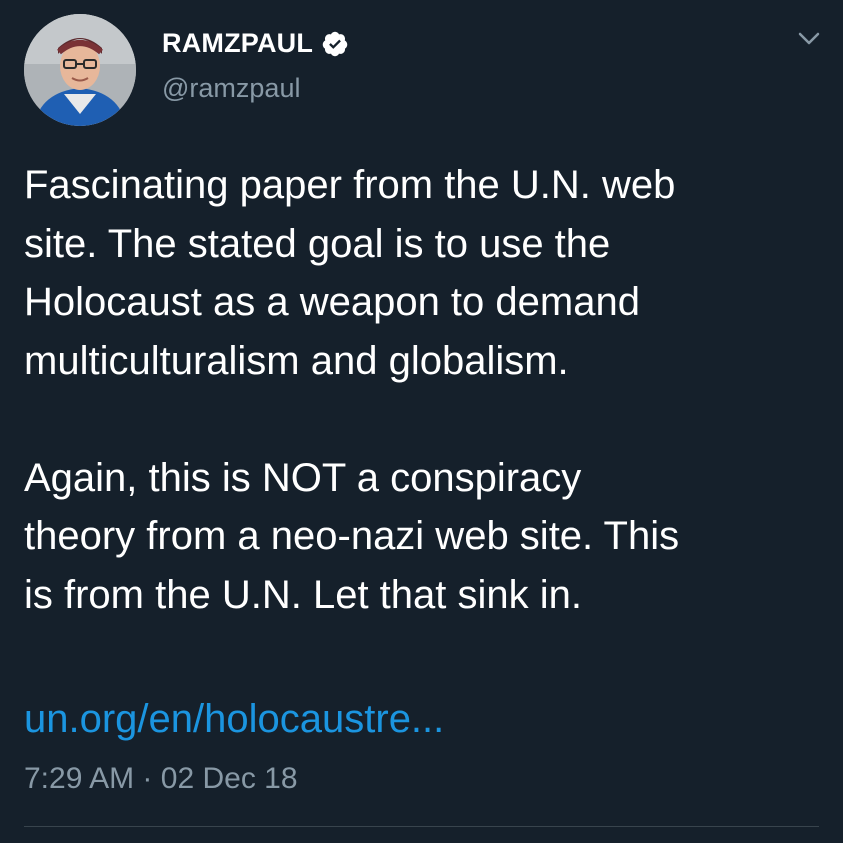 Image resolution: width=843 pixels, height=843 pixels. Describe the element at coordinates (335, 44) in the screenshot. I see `verified-badge-icon` at that location.